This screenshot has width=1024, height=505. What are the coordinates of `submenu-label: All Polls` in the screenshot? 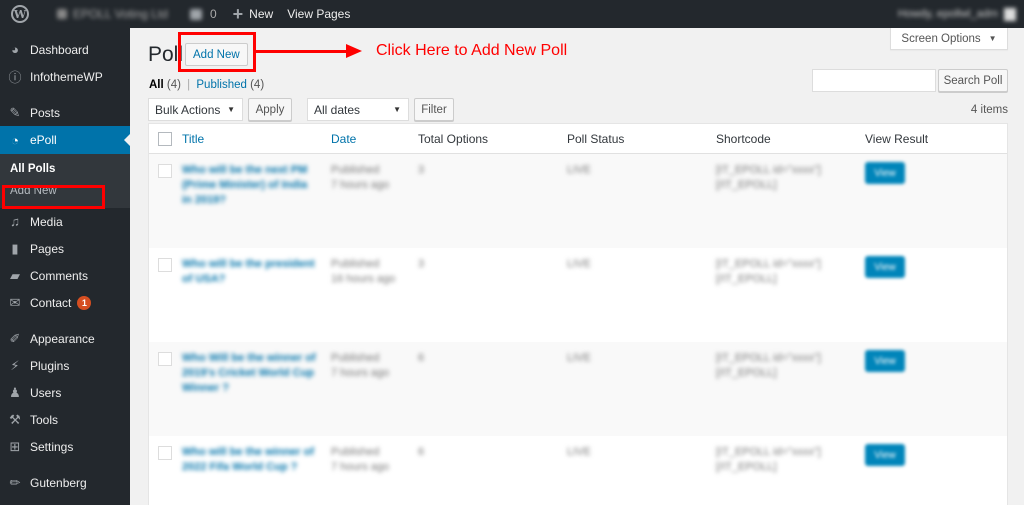 It's located at (33, 169).